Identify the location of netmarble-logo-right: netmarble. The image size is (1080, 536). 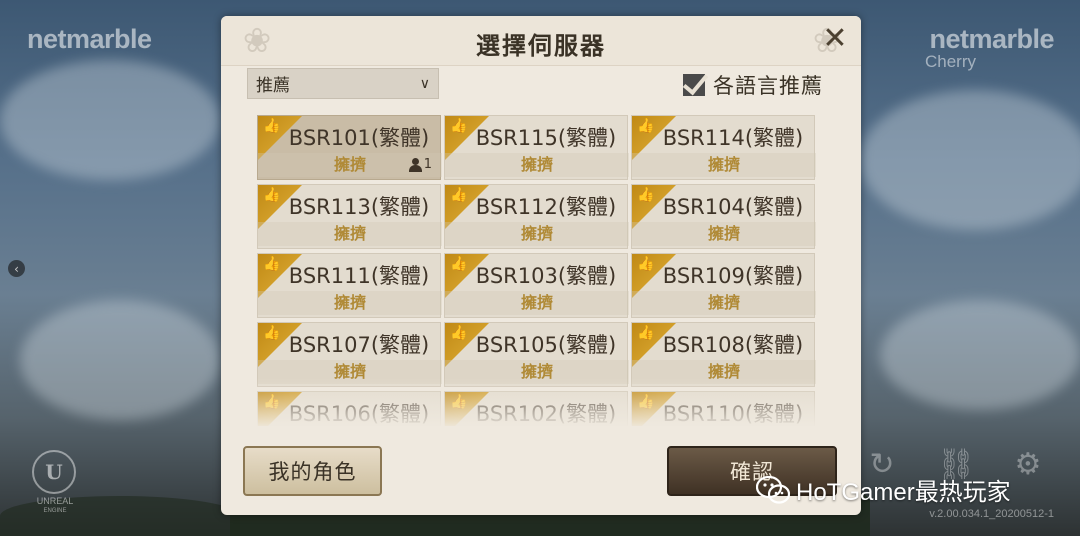
(991, 39).